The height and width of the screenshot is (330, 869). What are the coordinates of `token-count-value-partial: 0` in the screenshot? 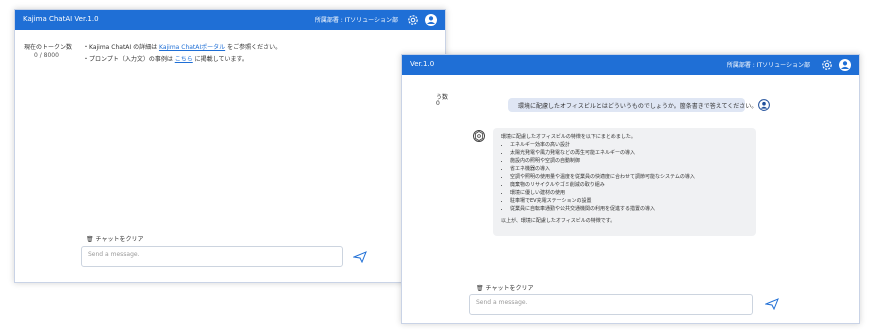 It's located at (438, 103).